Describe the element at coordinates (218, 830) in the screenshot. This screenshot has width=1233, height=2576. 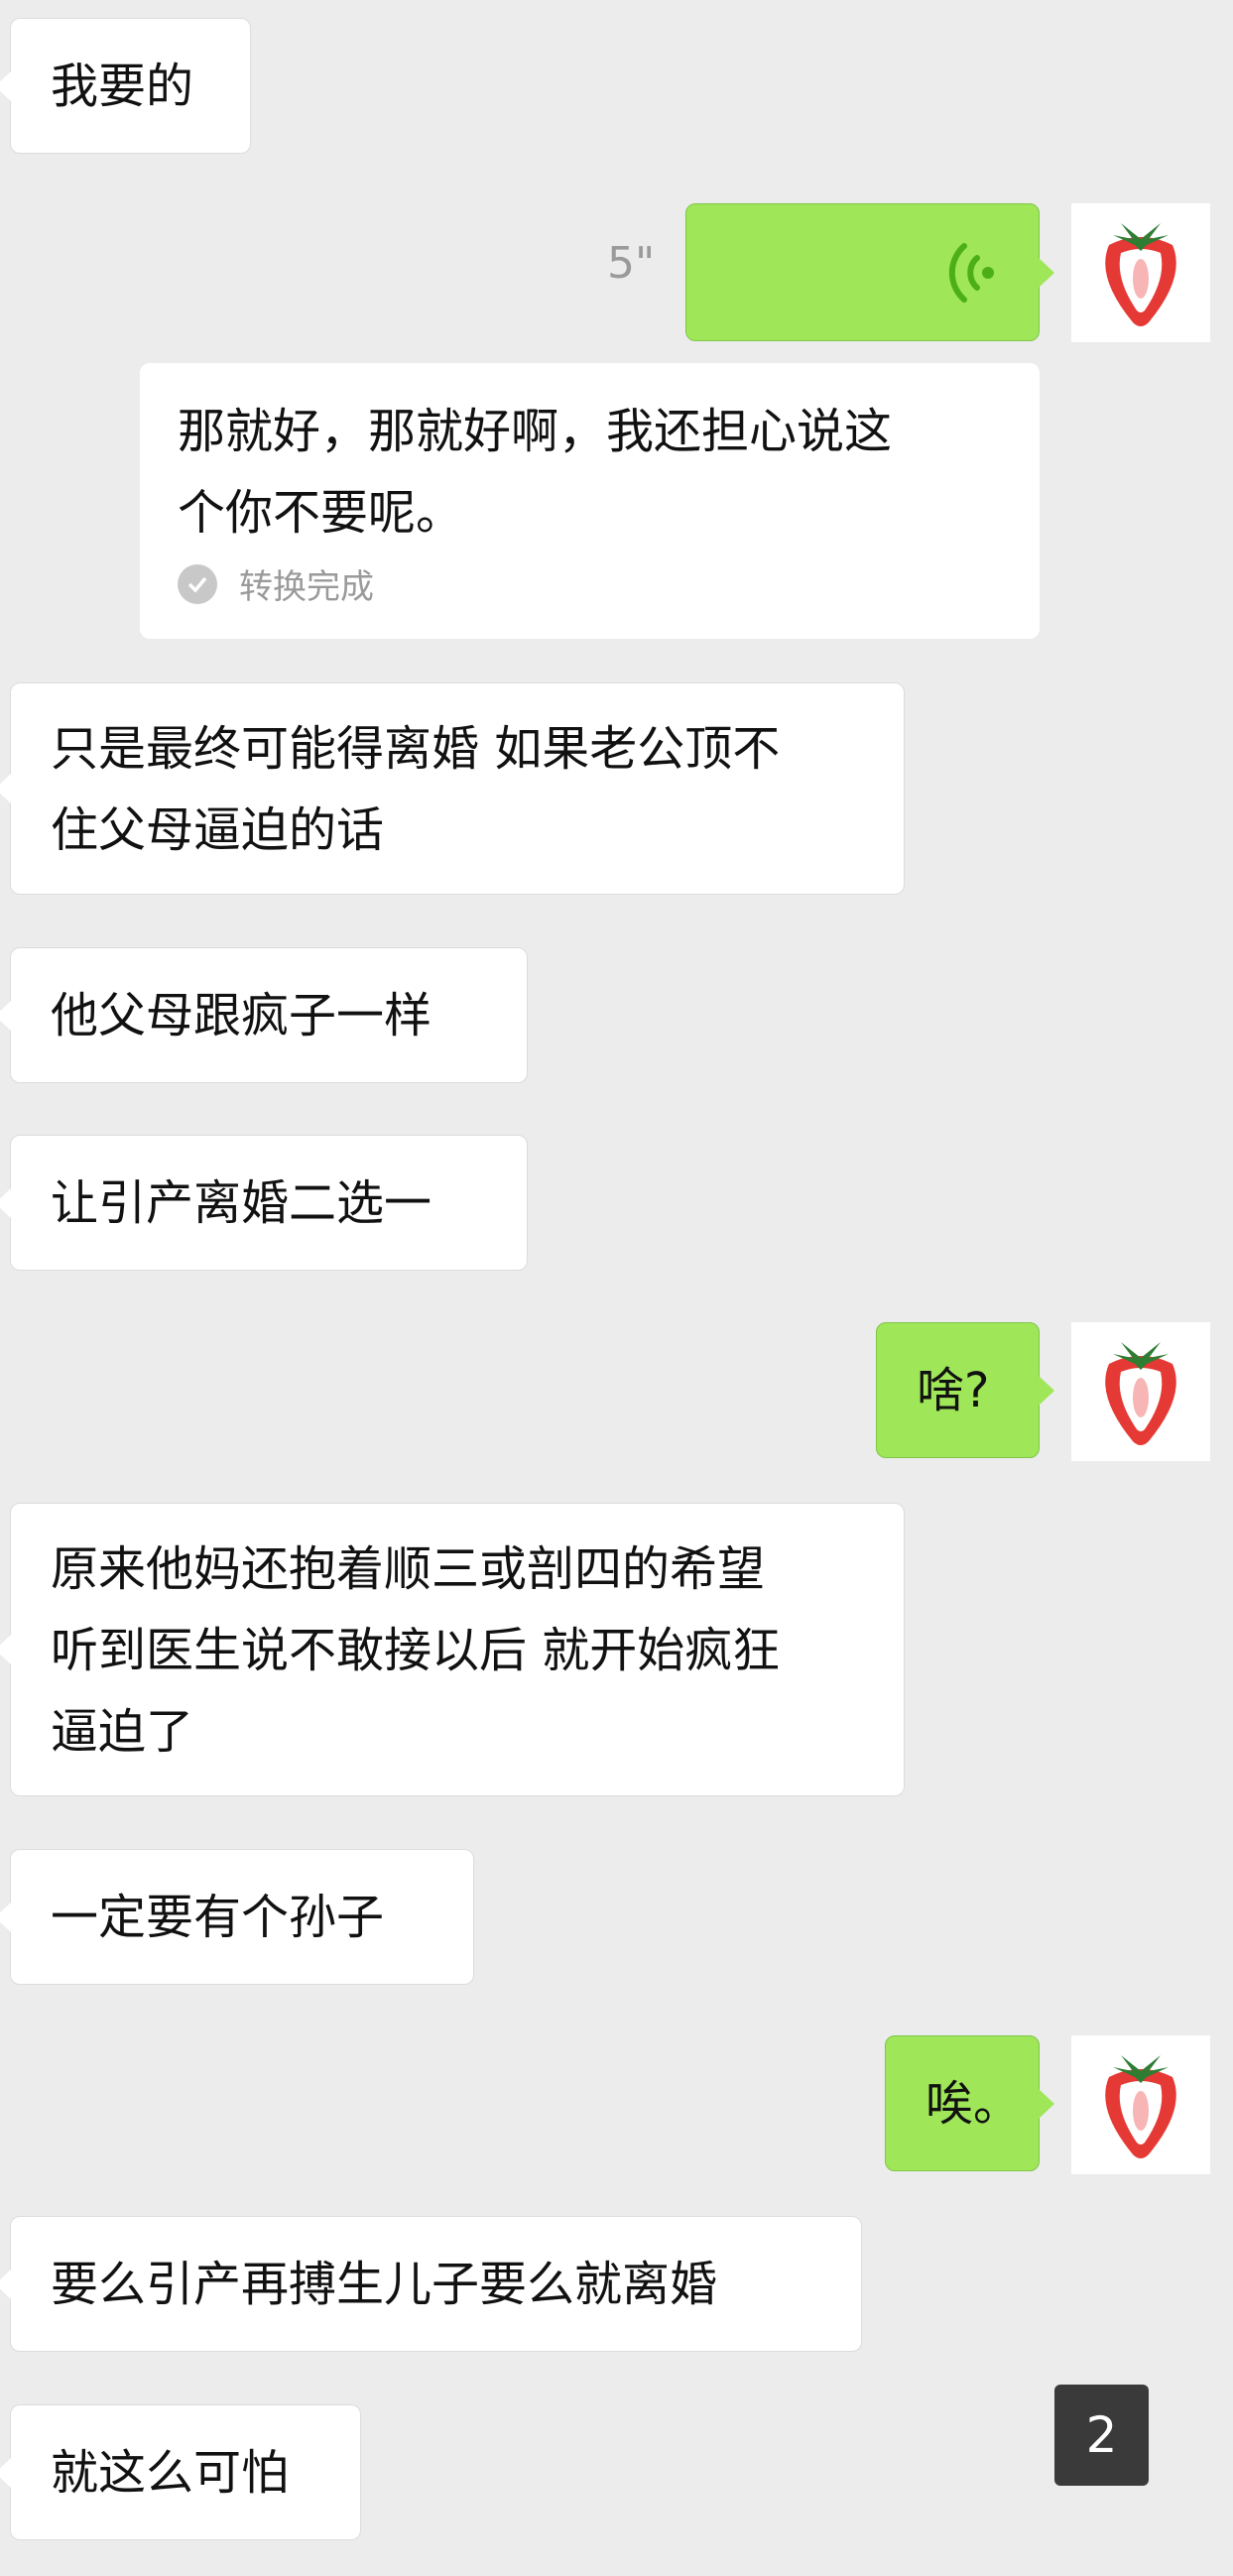
I see `message-text: 住父母逼迫的话` at that location.